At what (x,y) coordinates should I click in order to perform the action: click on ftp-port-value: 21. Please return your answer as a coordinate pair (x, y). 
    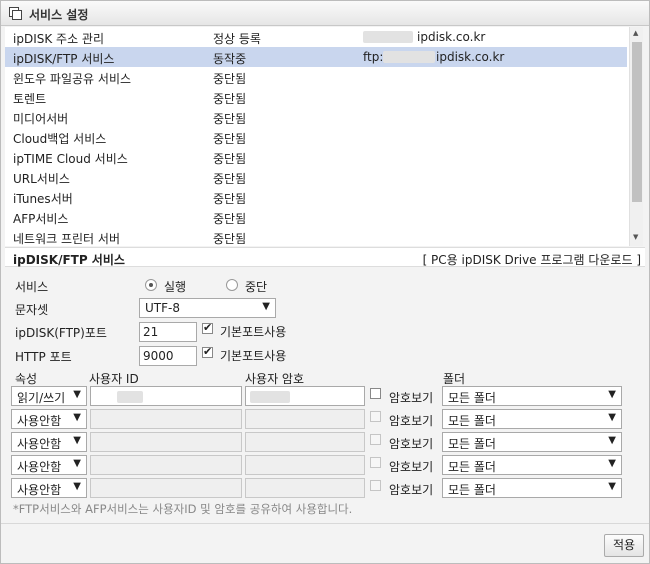
    Looking at the image, I should click on (151, 332).